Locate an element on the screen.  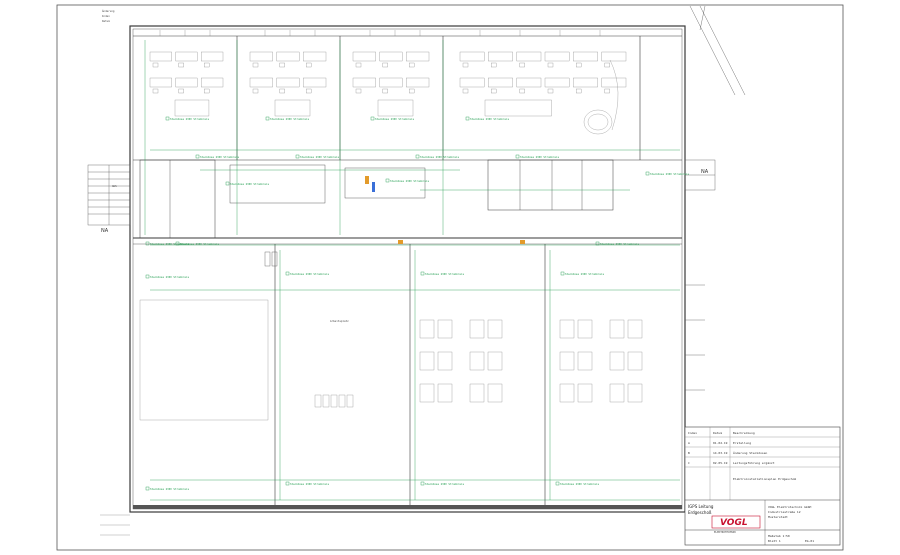
title-row-desc: Änderung Steckdosen is located at coordinates (750, 452).